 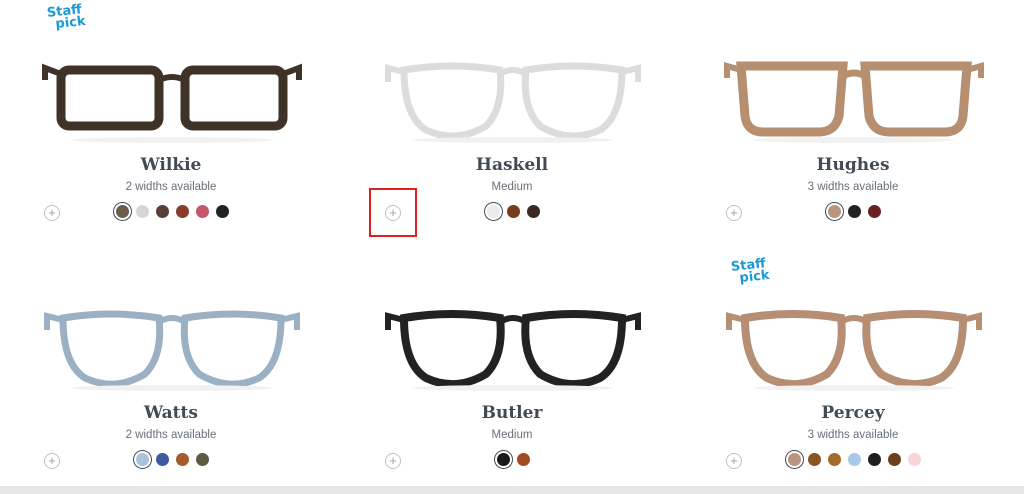 I want to click on product-name: Percey, so click(x=853, y=413).